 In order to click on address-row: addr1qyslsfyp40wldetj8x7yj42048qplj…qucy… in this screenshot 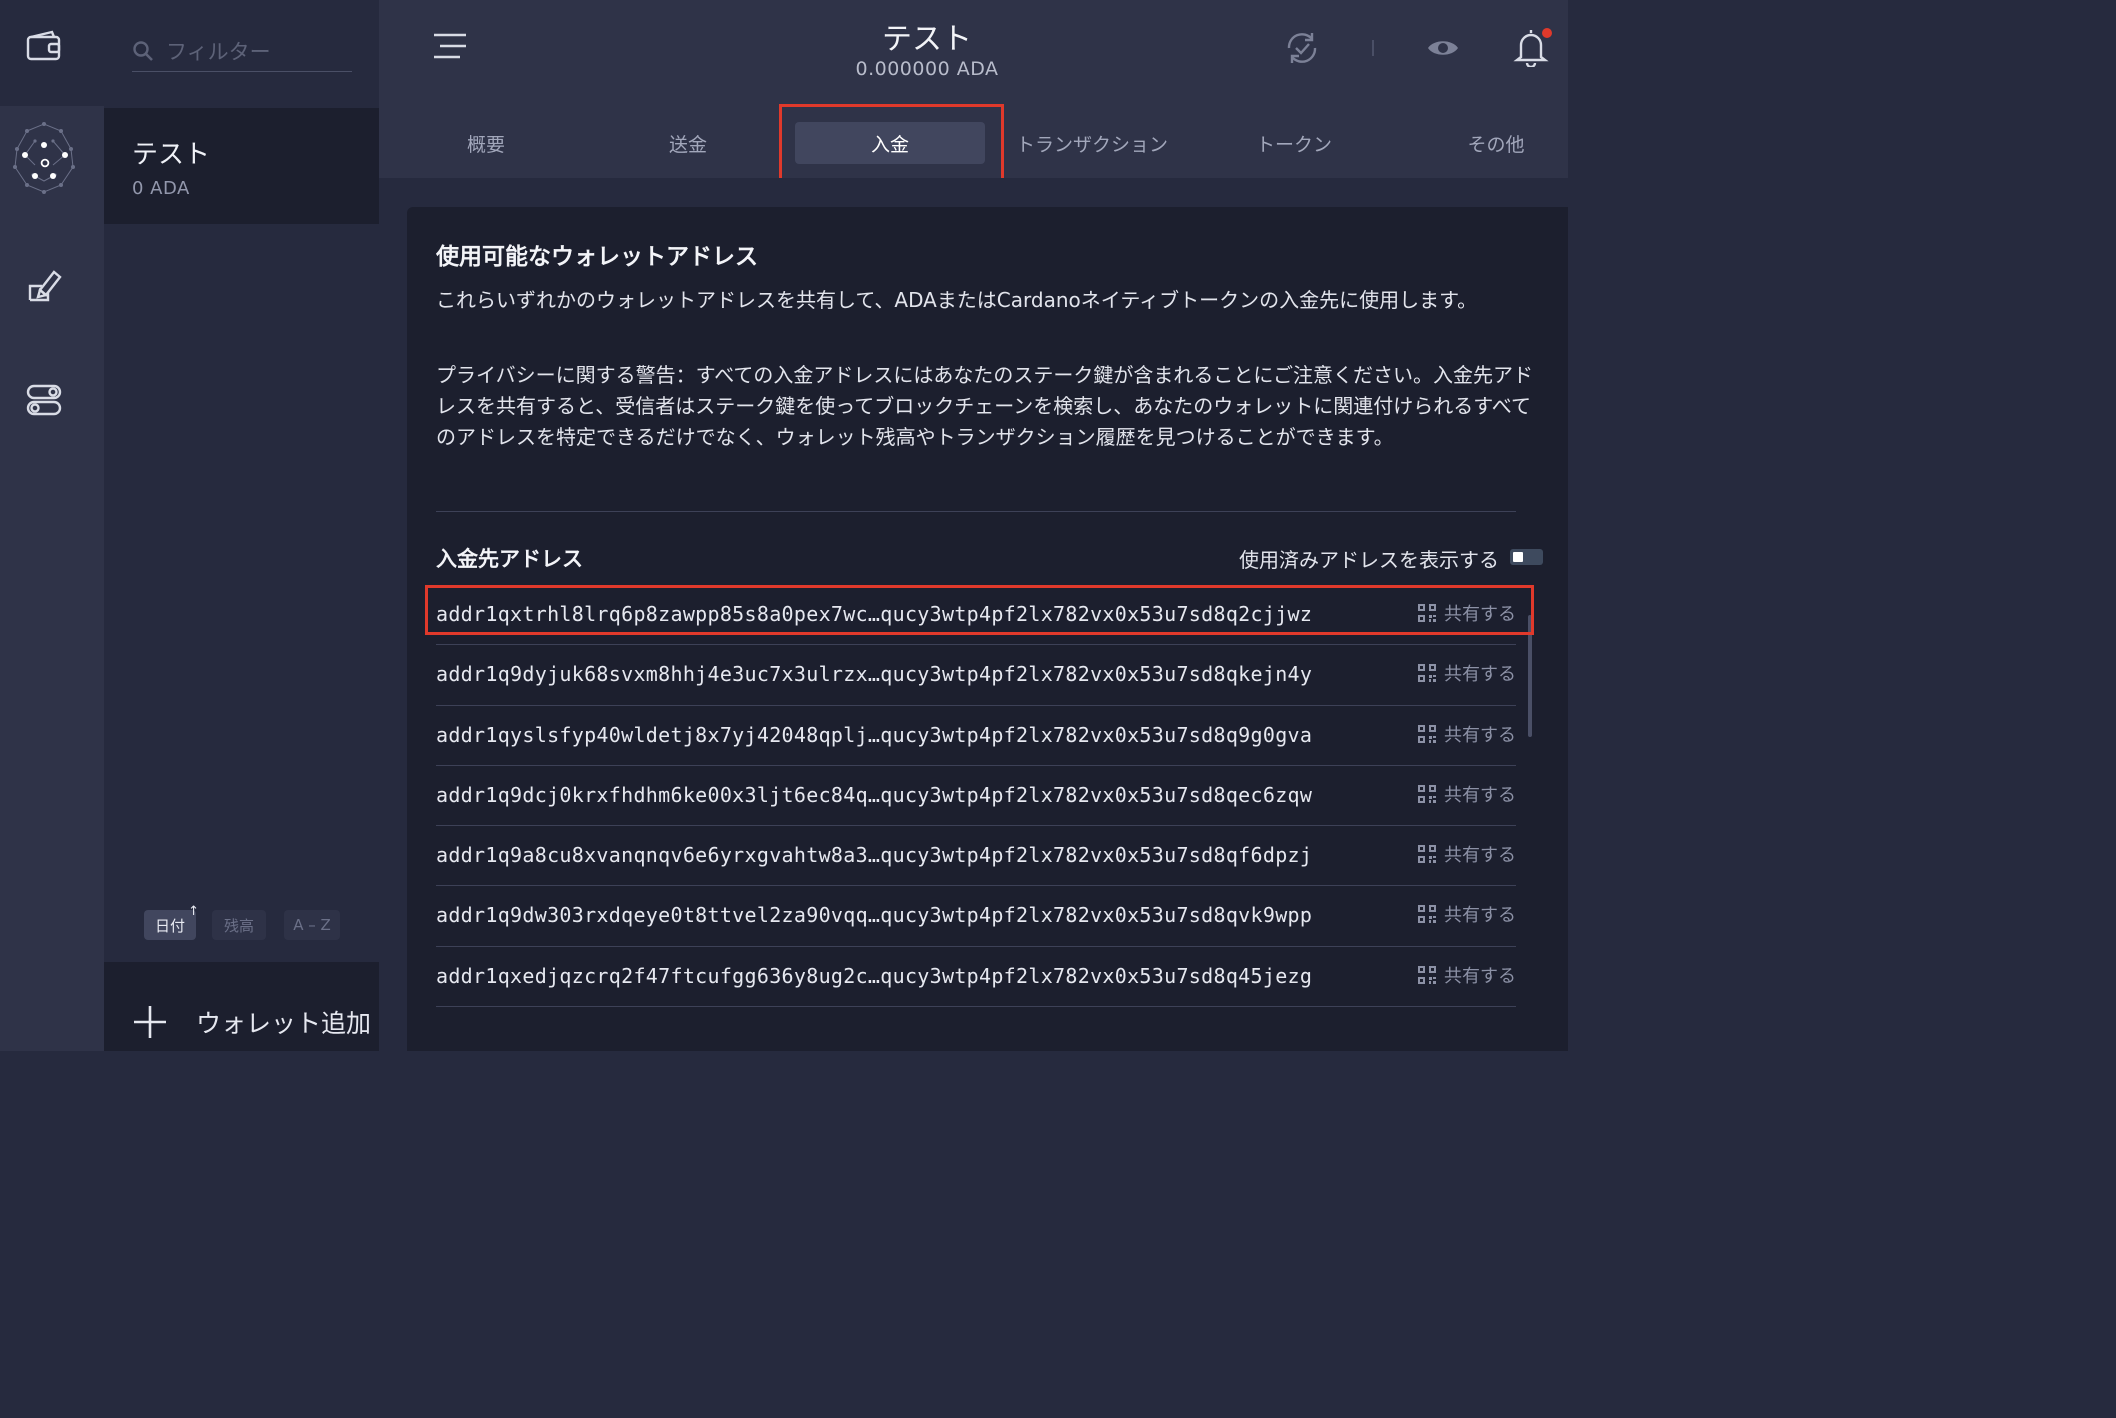, I will do `click(976, 736)`.